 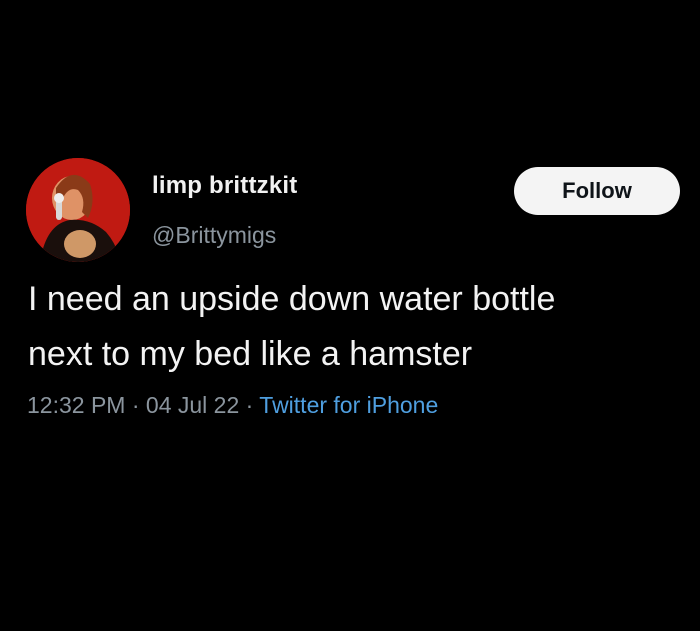 I want to click on display-name: limp brittzkit, so click(x=224, y=186).